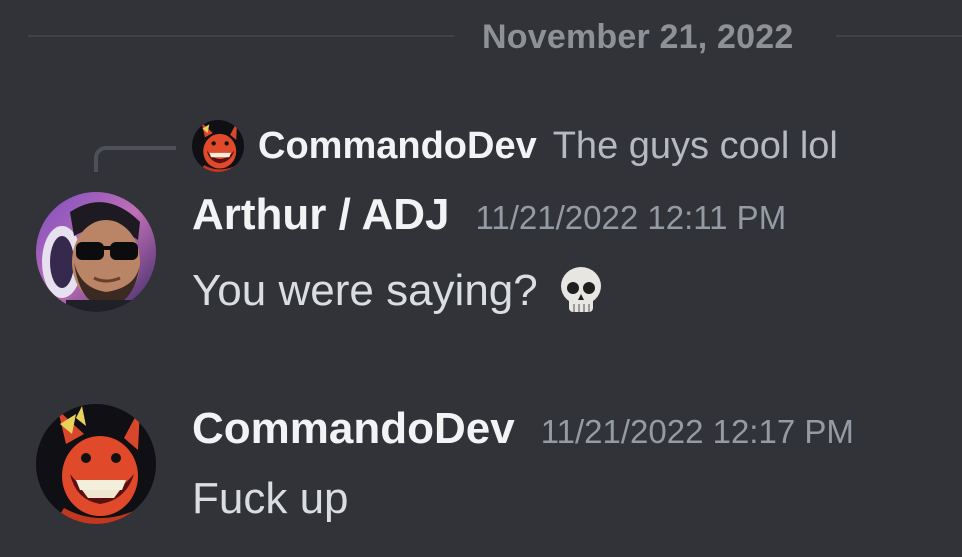 The height and width of the screenshot is (557, 962). What do you see at coordinates (135, 159) in the screenshot?
I see `reply-spine` at bounding box center [135, 159].